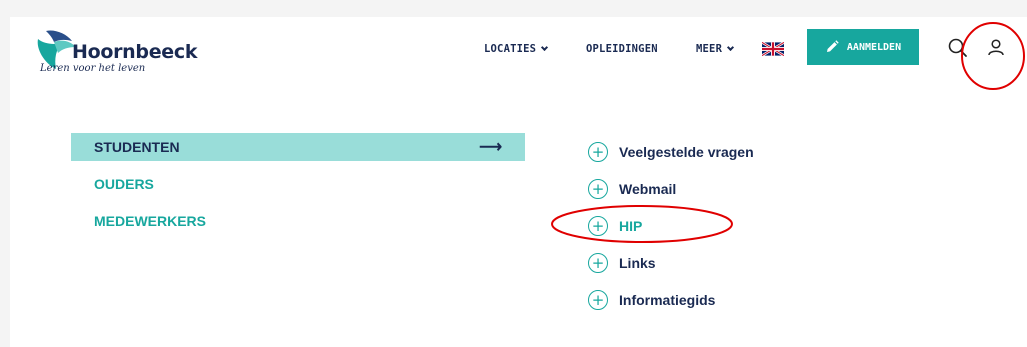 This screenshot has width=1027, height=347. What do you see at coordinates (773, 49) in the screenshot?
I see `uk-flag-icon` at bounding box center [773, 49].